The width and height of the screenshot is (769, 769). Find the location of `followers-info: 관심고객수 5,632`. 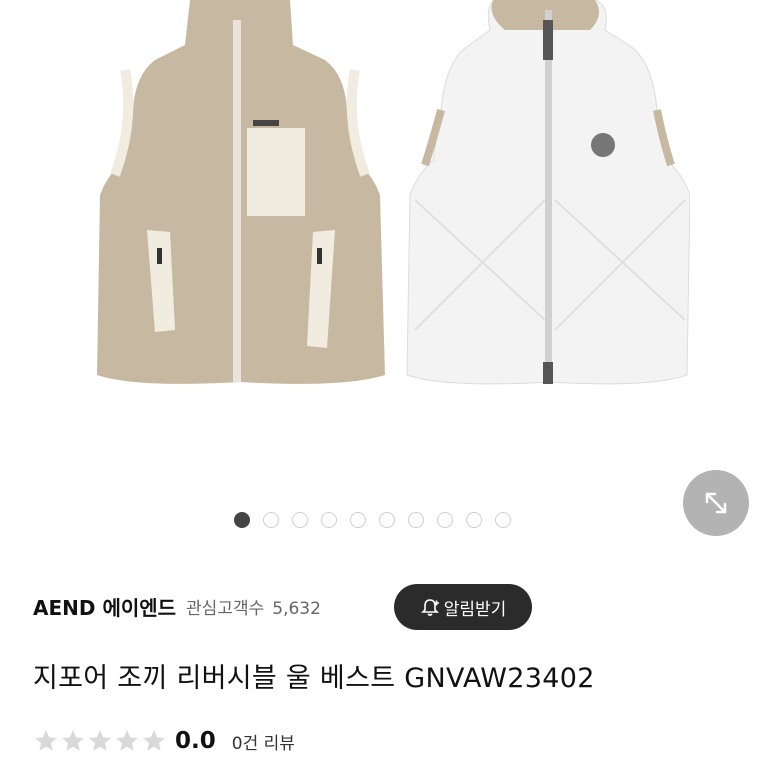

followers-info: 관심고객수 5,632 is located at coordinates (253, 606).